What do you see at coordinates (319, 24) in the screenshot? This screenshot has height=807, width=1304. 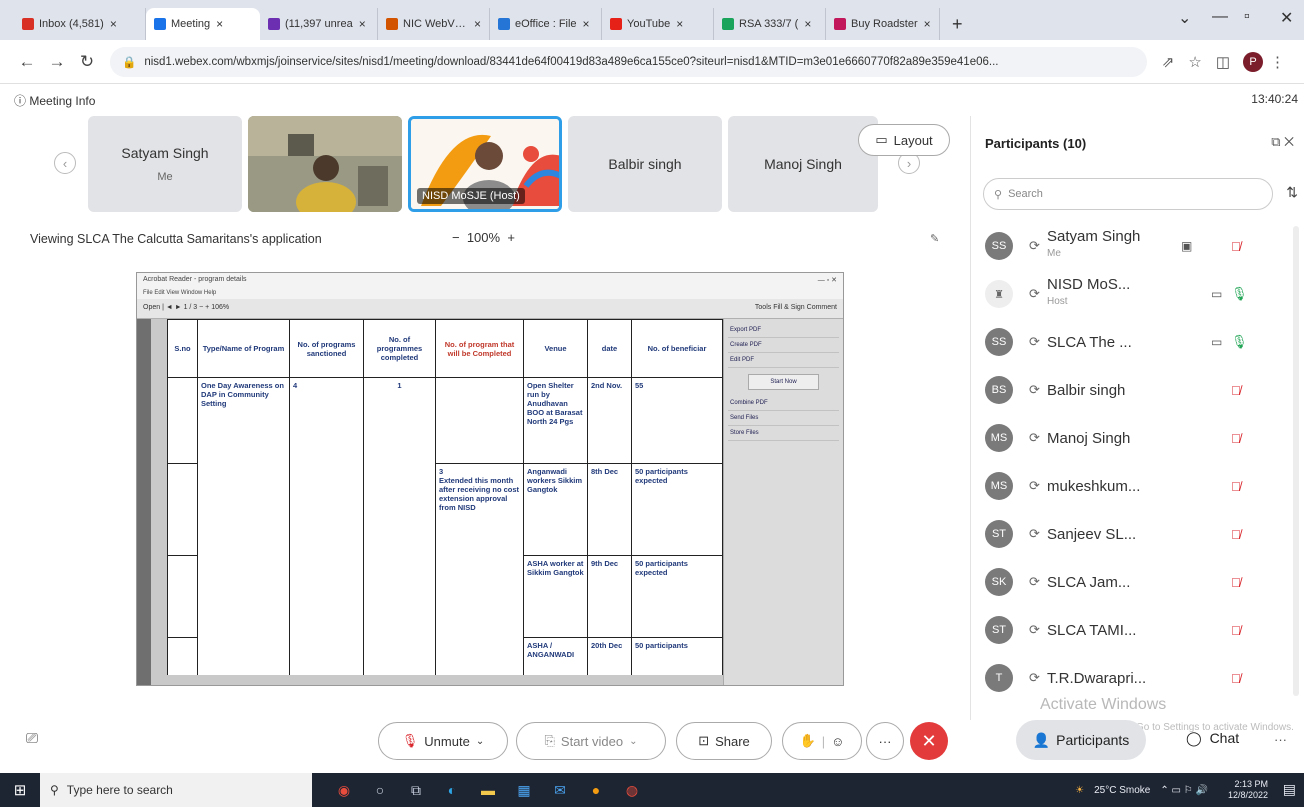 I see `browser-tab: (11,397 unrea ×` at bounding box center [319, 24].